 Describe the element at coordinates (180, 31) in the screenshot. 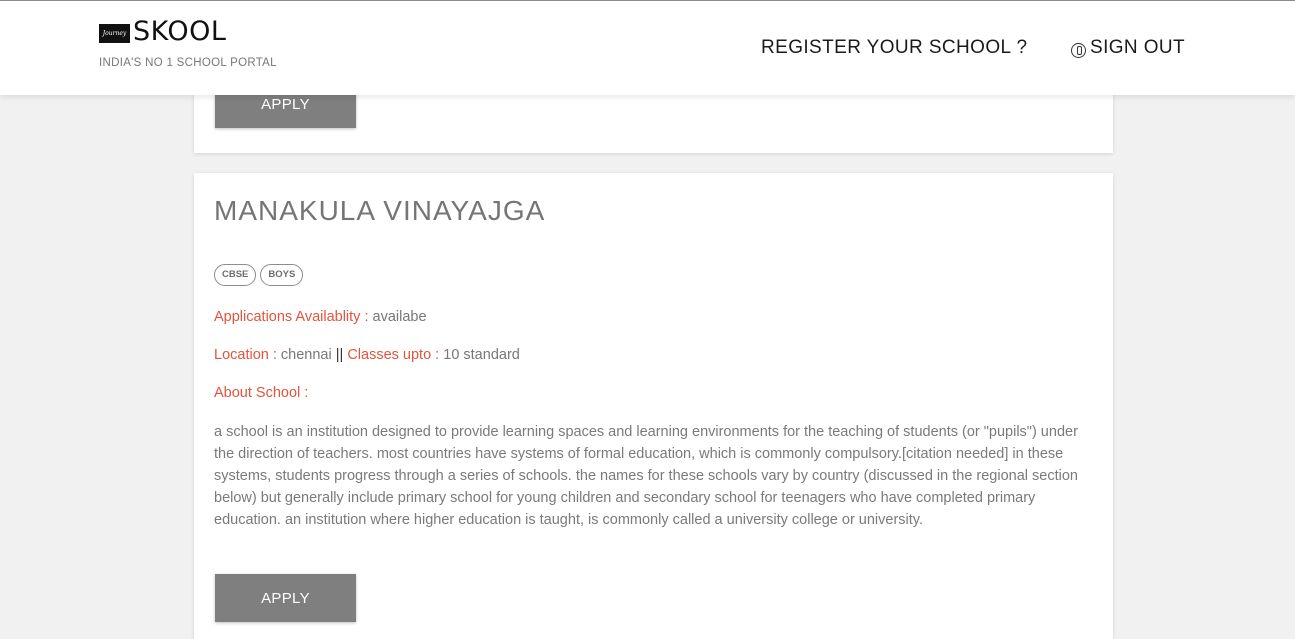

I see `logo-text: SKOOL` at that location.